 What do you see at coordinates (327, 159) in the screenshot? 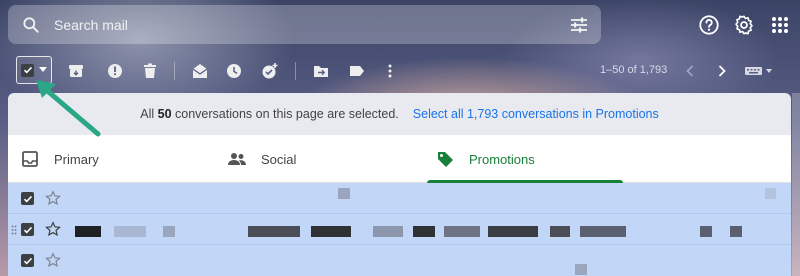
I see `tab-social: Social` at bounding box center [327, 159].